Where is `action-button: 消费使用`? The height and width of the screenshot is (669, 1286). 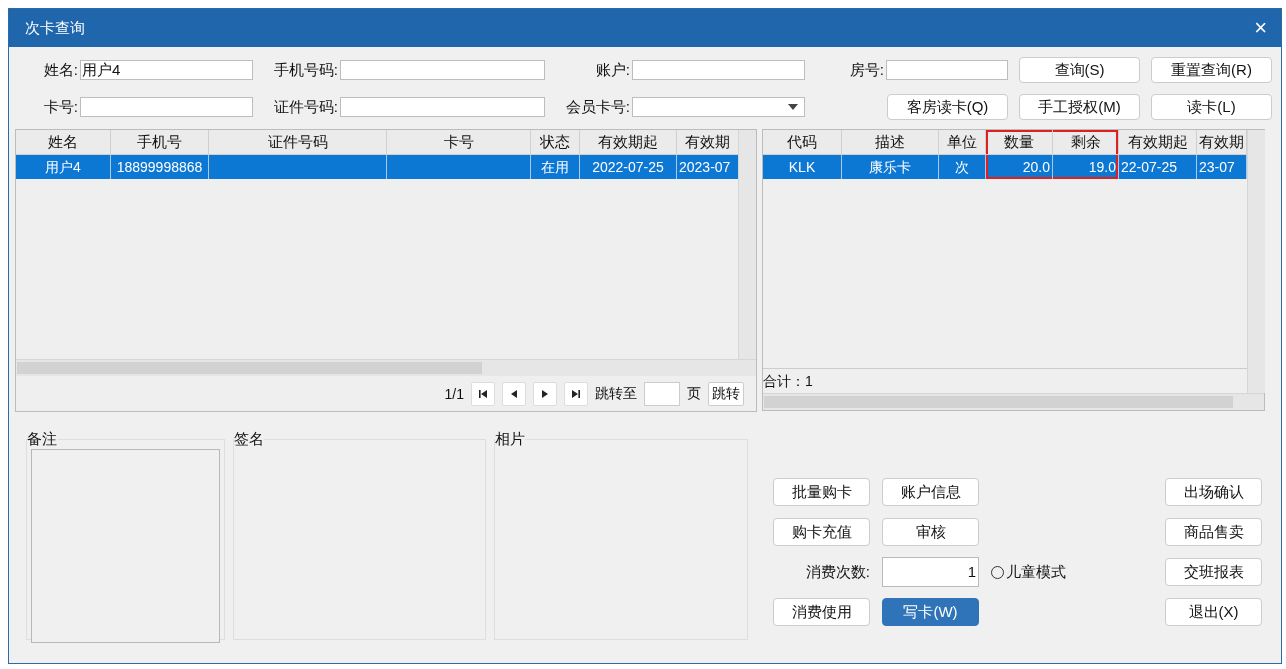 action-button: 消费使用 is located at coordinates (821, 612).